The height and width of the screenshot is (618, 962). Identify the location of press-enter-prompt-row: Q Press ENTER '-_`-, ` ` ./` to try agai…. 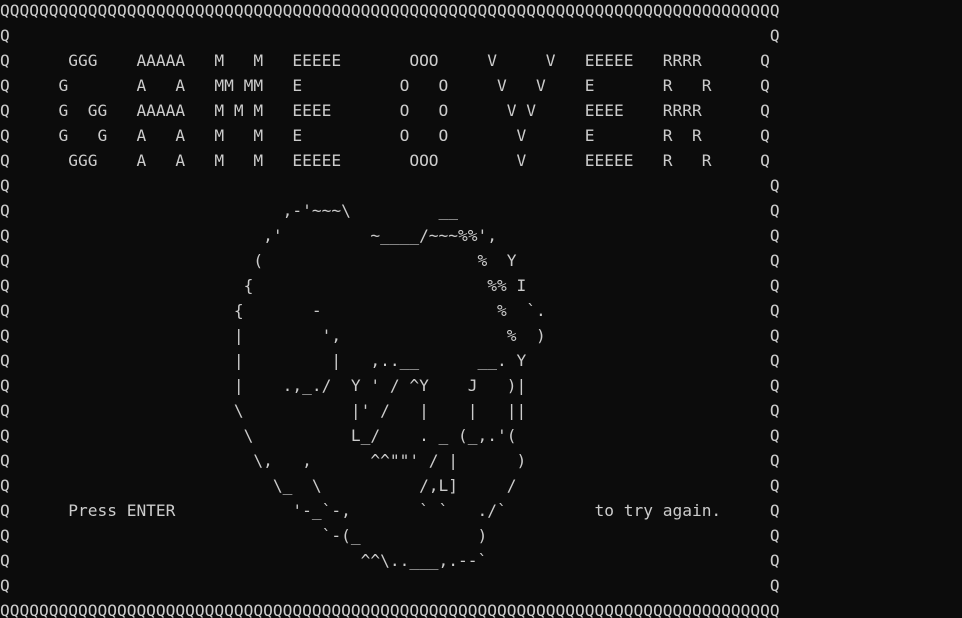
(390, 510).